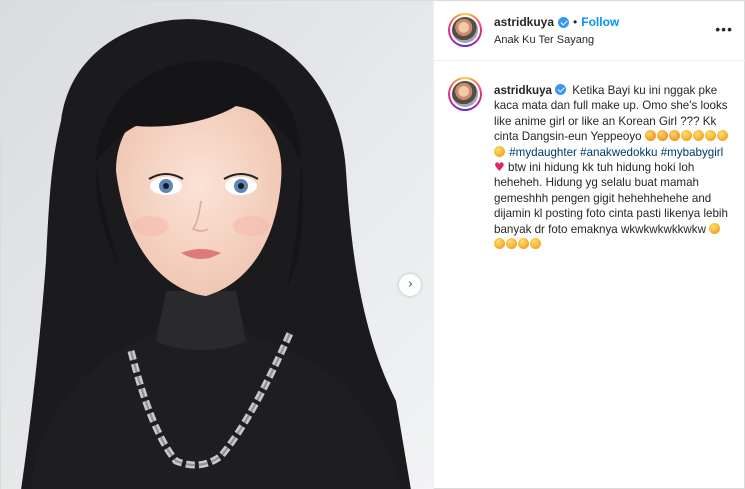 Image resolution: width=745 pixels, height=489 pixels. I want to click on follow-button: Follow, so click(600, 22).